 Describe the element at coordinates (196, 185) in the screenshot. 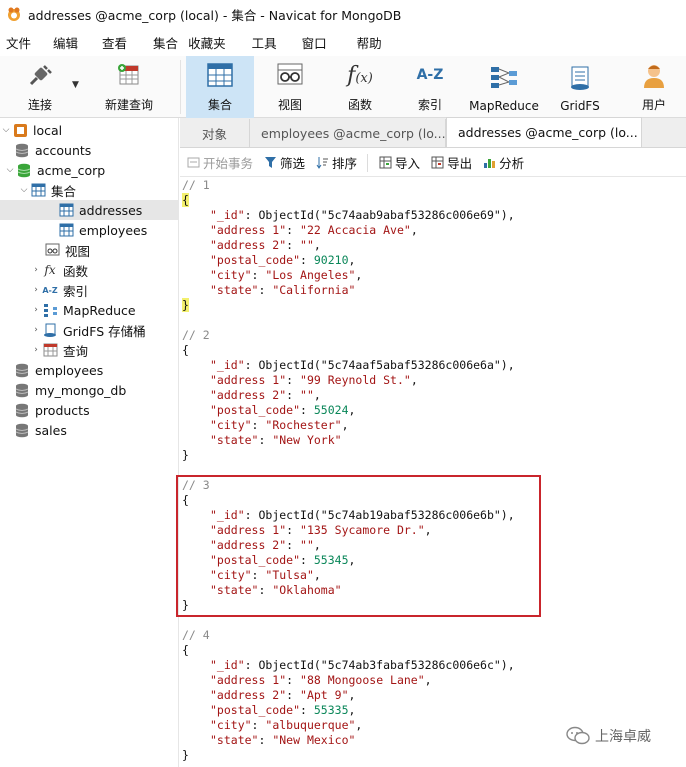

I see `doc-comment: // 1` at that location.